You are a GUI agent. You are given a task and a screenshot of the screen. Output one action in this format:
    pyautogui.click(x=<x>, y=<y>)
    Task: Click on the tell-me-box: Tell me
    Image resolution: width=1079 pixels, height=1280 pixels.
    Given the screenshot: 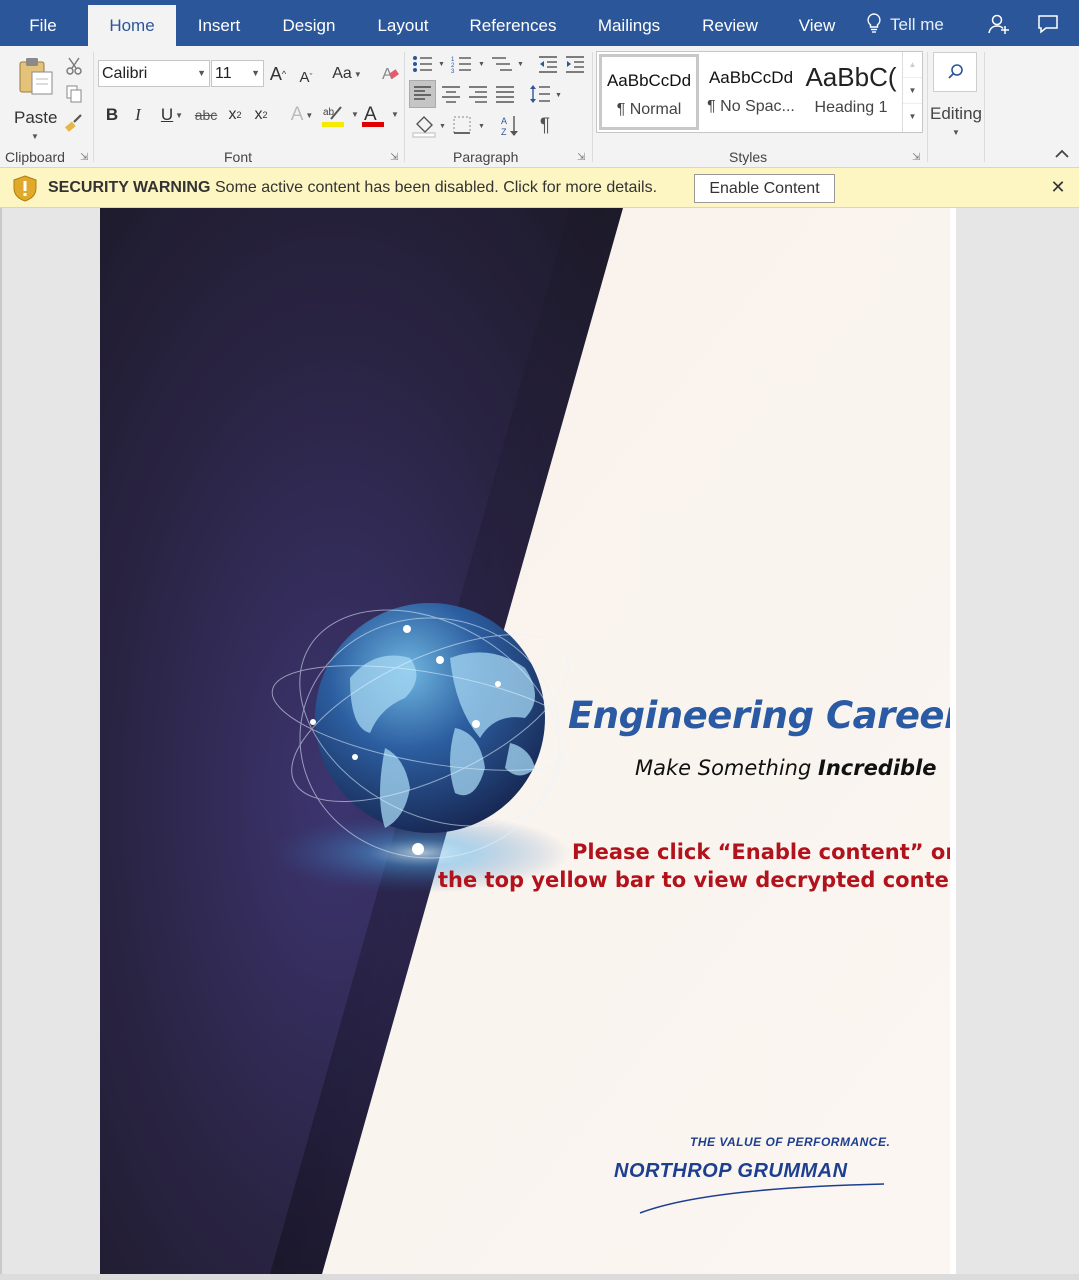 What is the action you would take?
    pyautogui.click(x=905, y=23)
    